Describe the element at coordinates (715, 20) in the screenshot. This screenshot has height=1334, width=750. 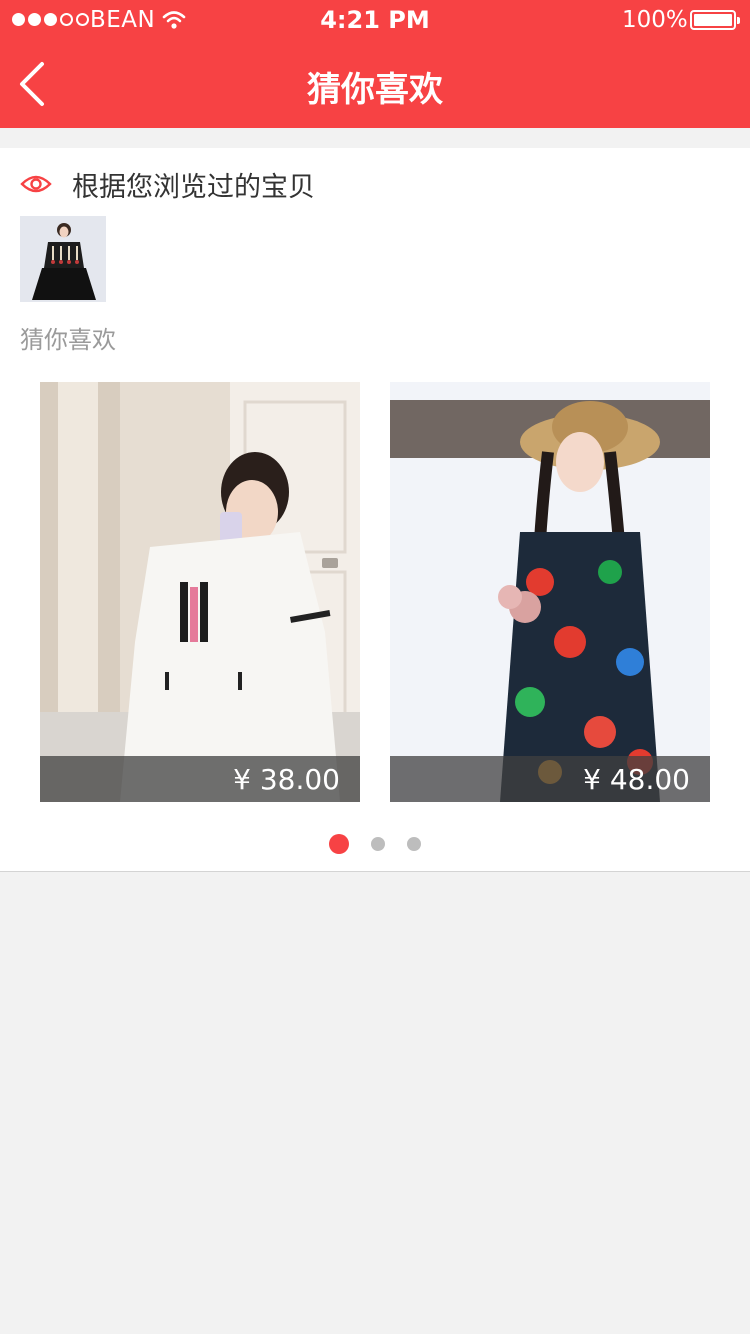
I see `battery-icon` at that location.